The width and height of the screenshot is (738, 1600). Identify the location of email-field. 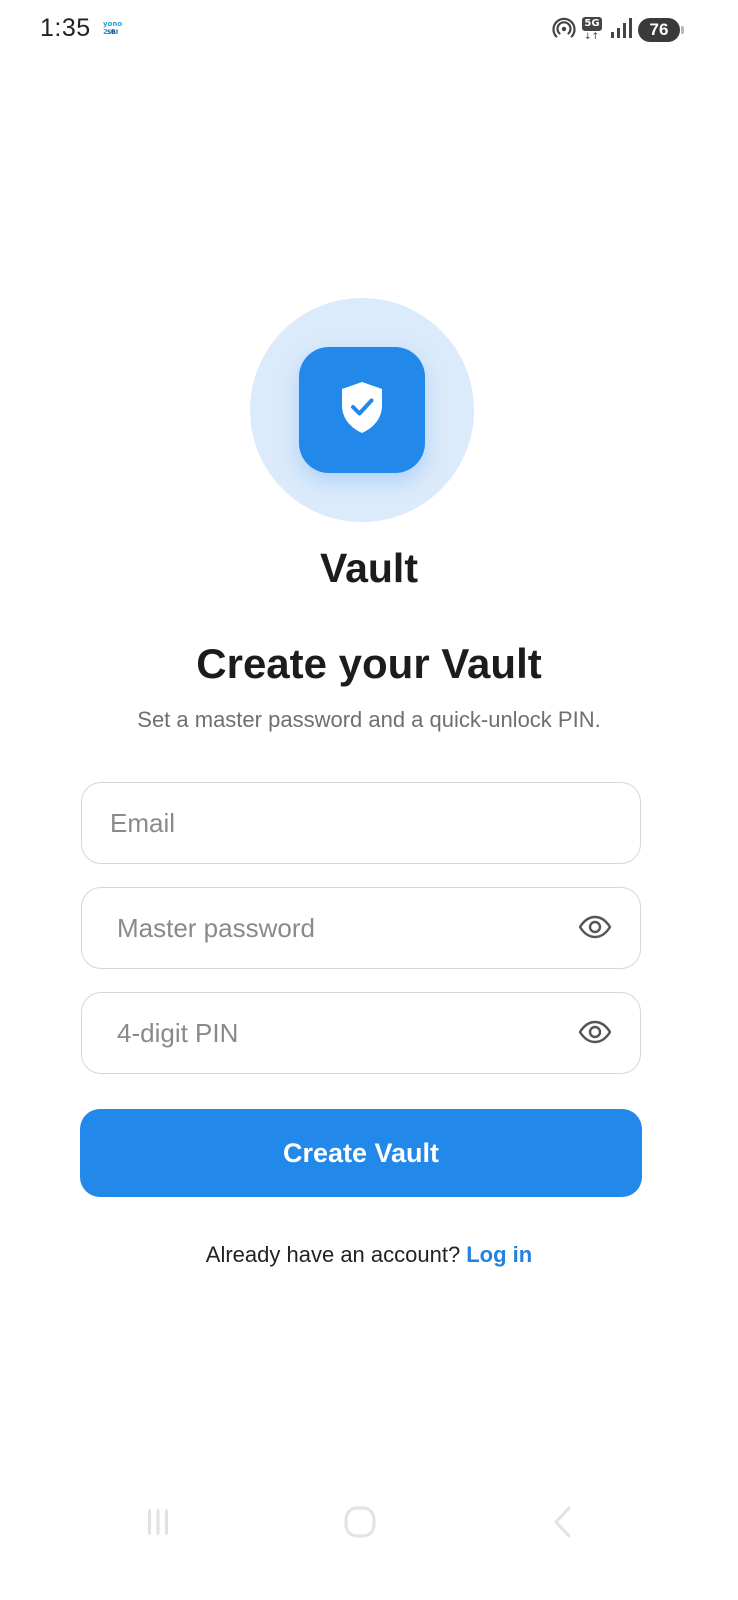
(340, 823).